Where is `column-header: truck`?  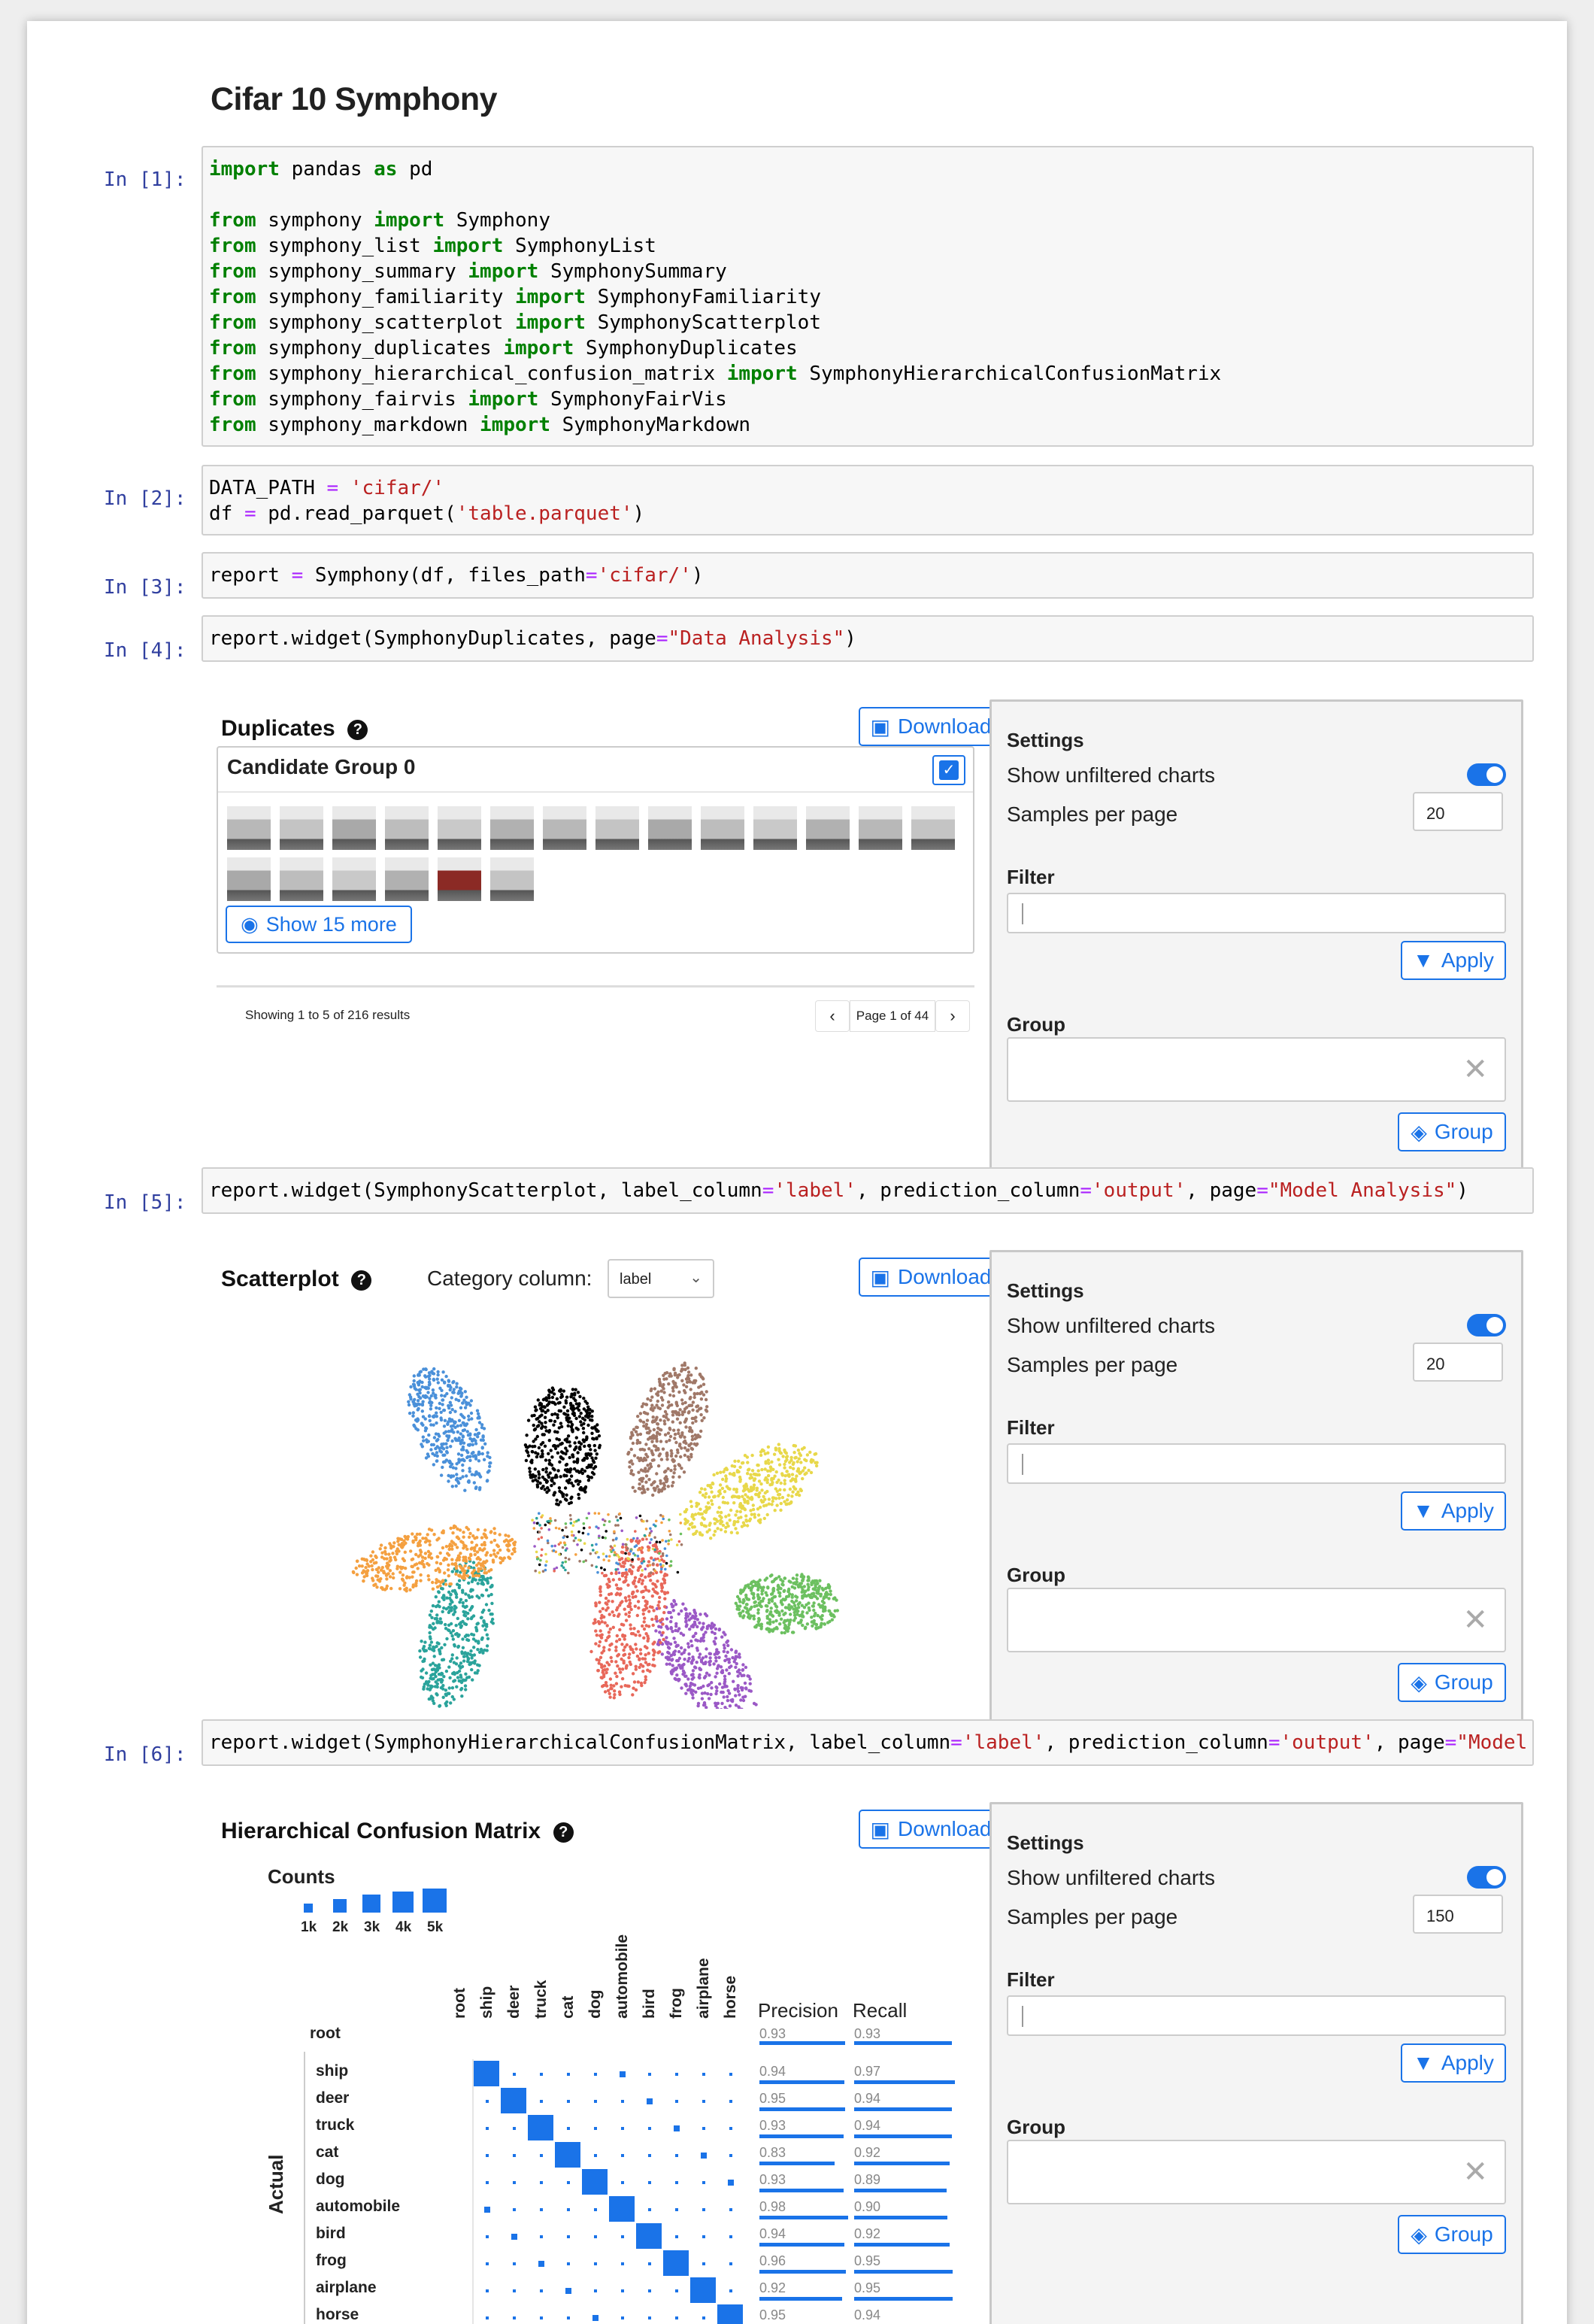
column-header: truck is located at coordinates (541, 1999).